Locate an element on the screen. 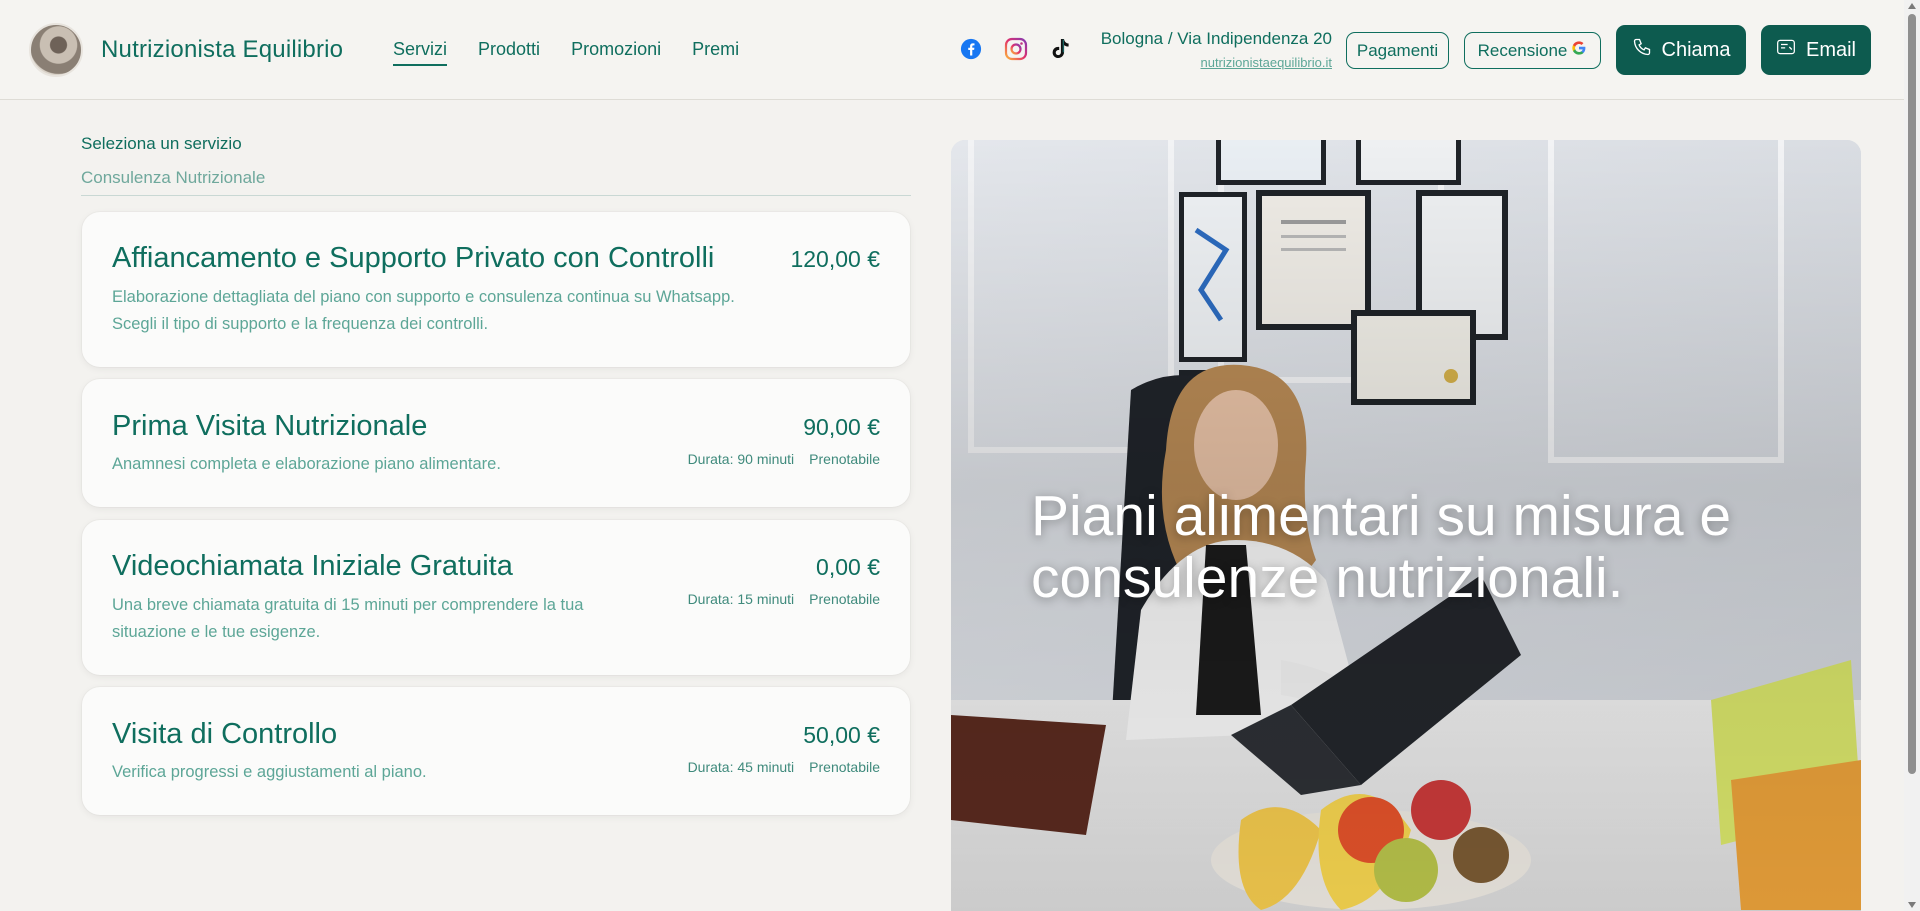 This screenshot has height=911, width=1920. service-price: 50,00 € is located at coordinates (841, 735).